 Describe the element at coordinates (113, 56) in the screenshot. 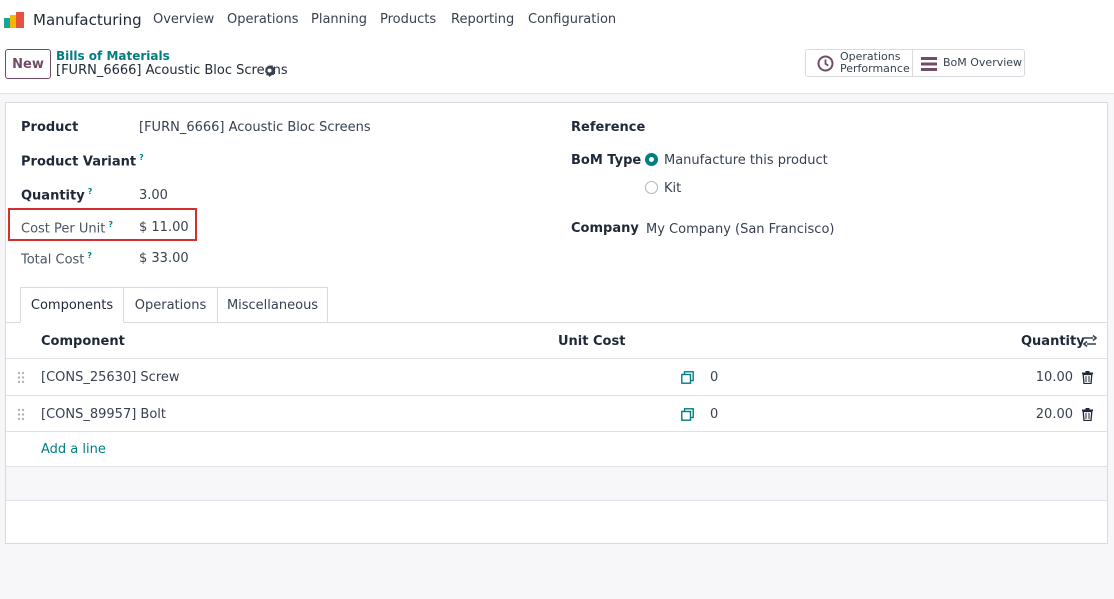

I see `breadcrumb-bills-of-materials: Bills of Materials` at that location.